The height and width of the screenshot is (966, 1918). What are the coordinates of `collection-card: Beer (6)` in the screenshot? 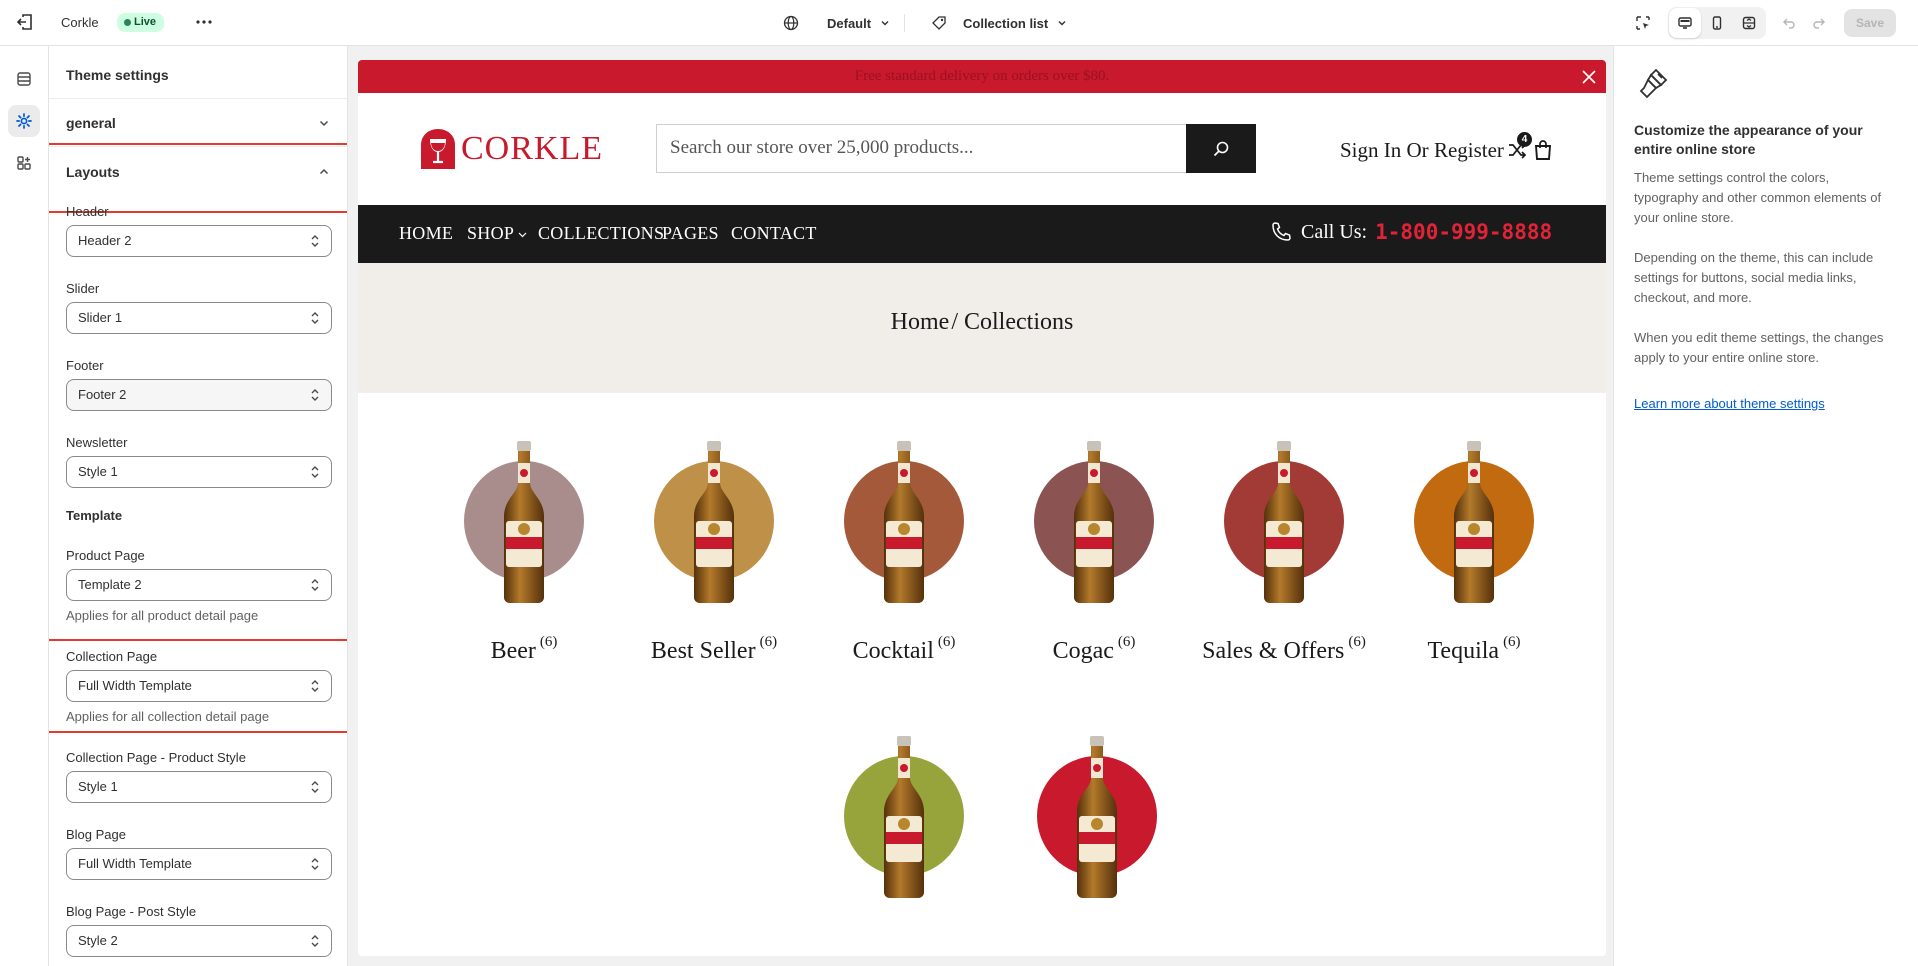 It's located at (524, 561).